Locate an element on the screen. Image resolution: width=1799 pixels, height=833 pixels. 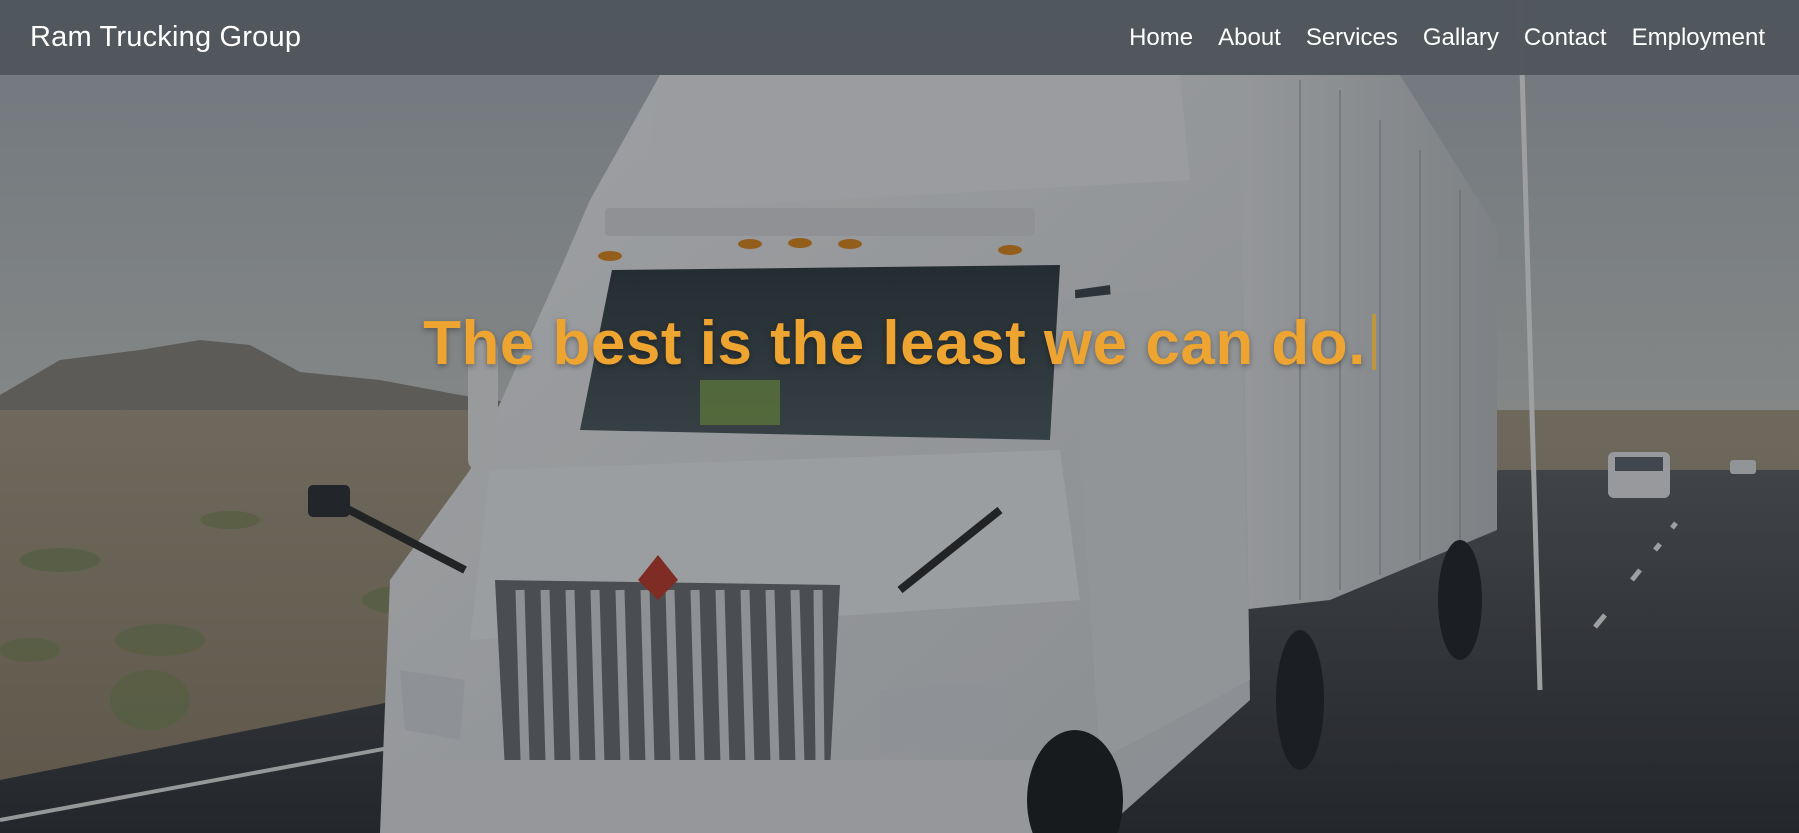
nav-item-home: Home is located at coordinates (1161, 38).